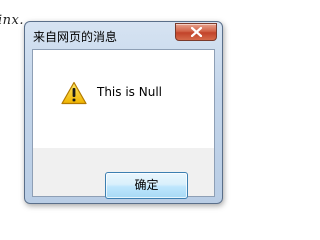 Image resolution: width=320 pixels, height=240 pixels. I want to click on warning-icon, so click(74, 93).